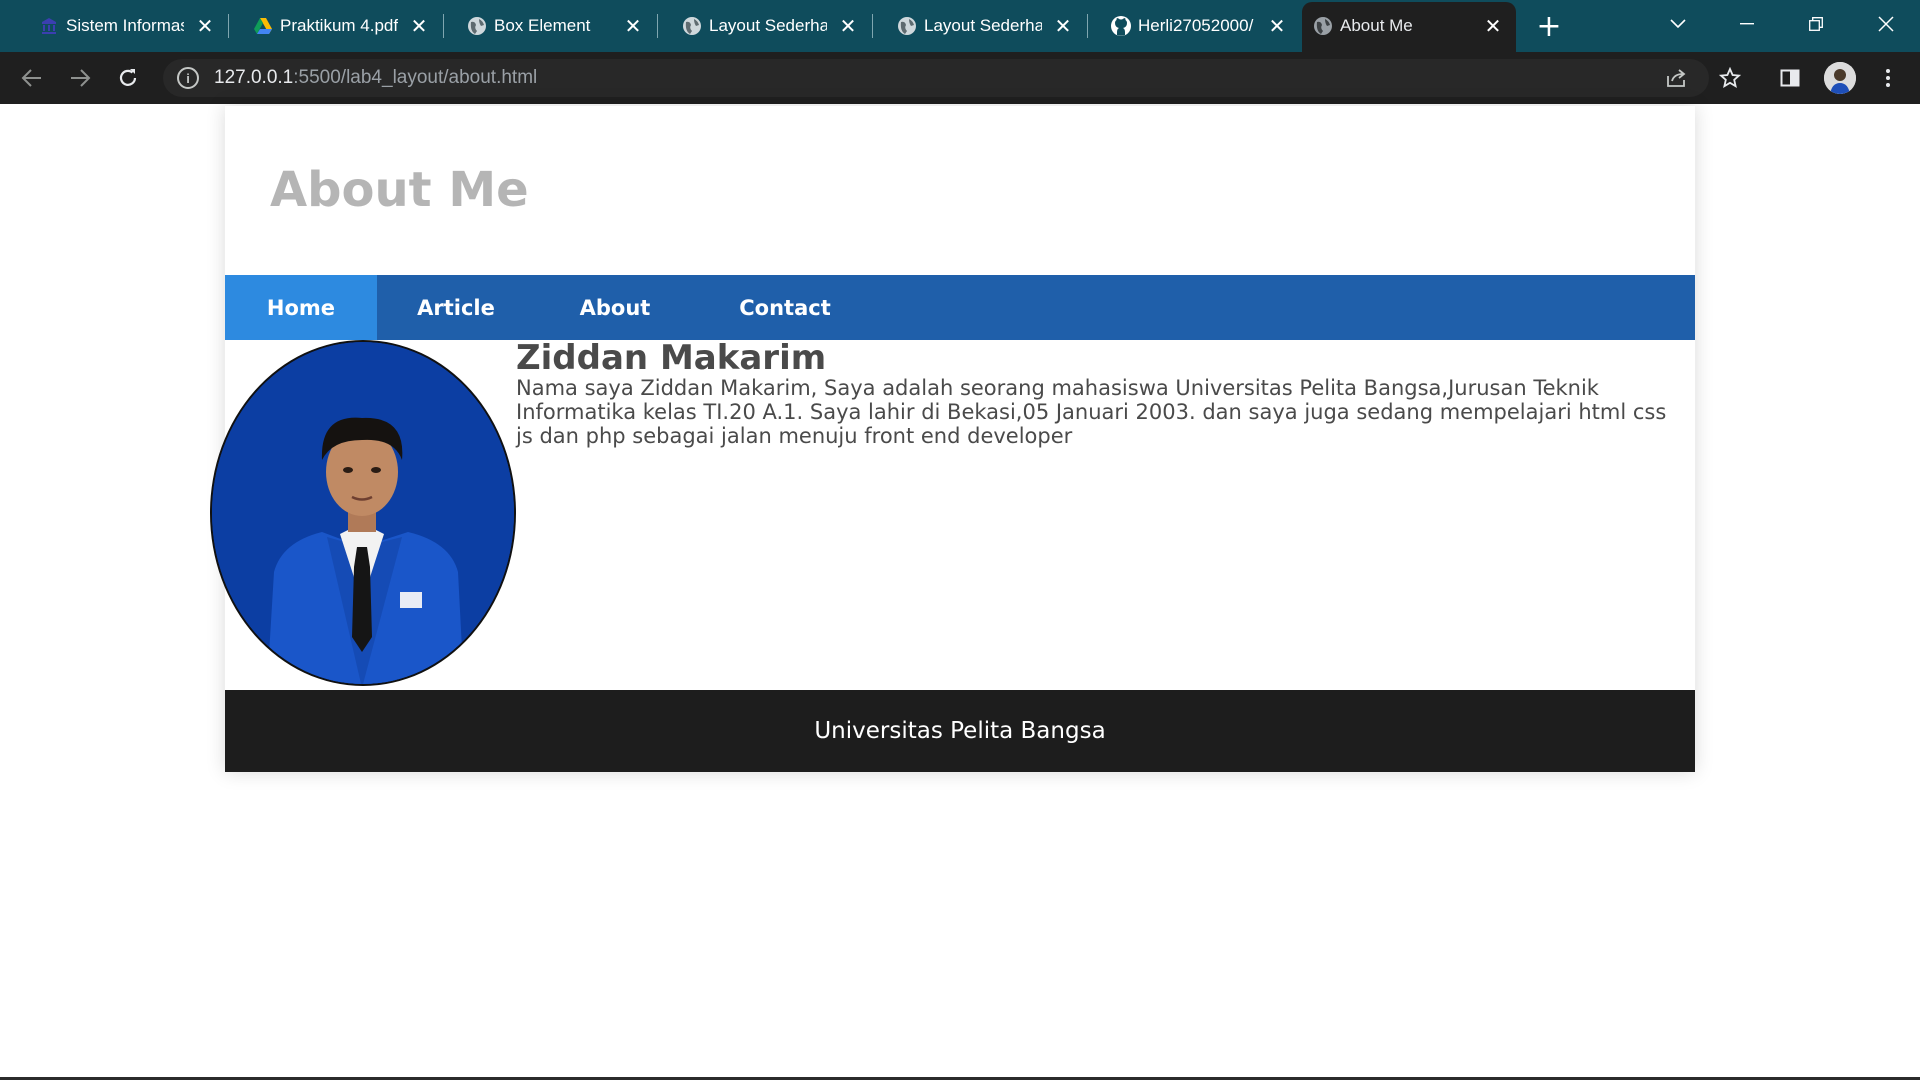 The image size is (1920, 1080). I want to click on tab-title: Praktikum 4.pdf, so click(339, 25).